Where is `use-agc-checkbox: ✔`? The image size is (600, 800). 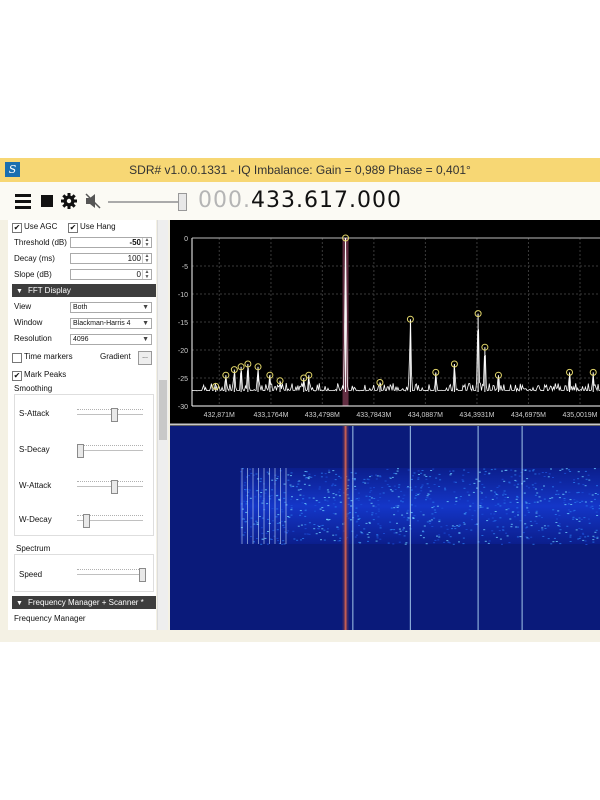 use-agc-checkbox: ✔ is located at coordinates (17, 228).